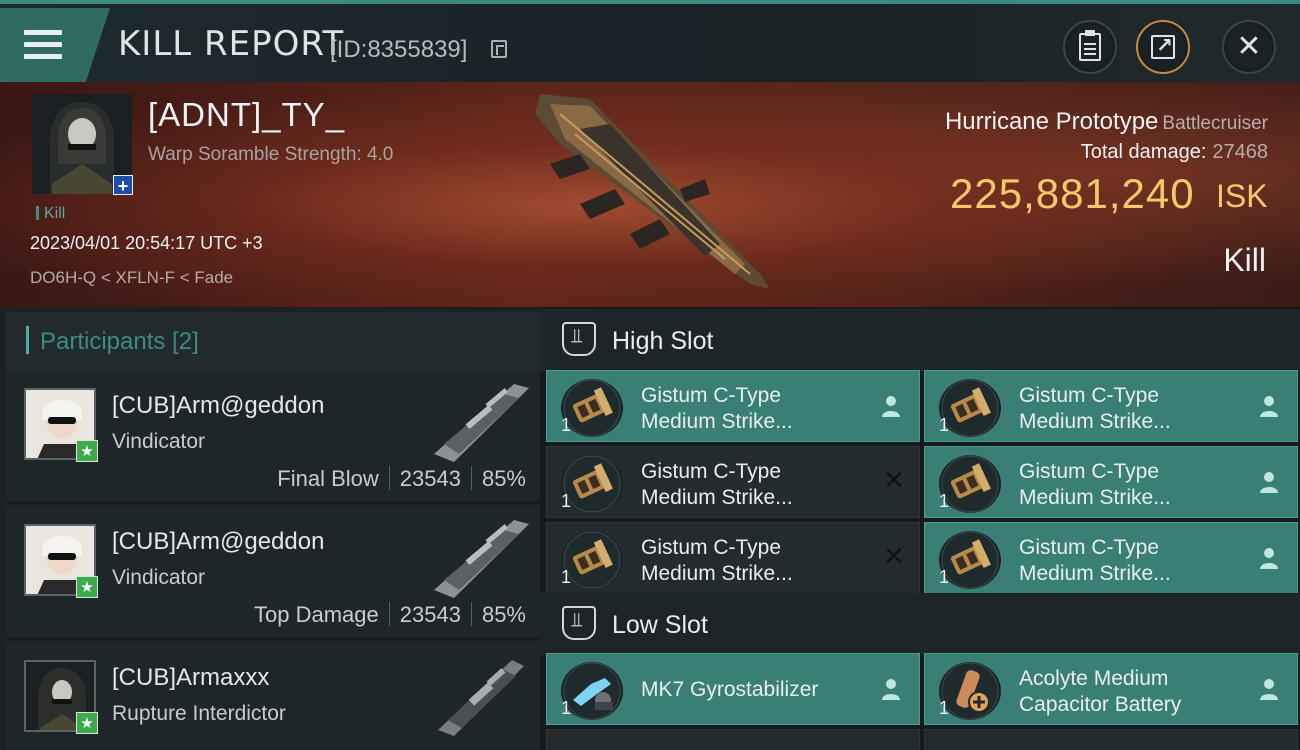  I want to click on participant-row: ★ [CUB]Armaxxx Rupture Interdictor, so click(273, 696).